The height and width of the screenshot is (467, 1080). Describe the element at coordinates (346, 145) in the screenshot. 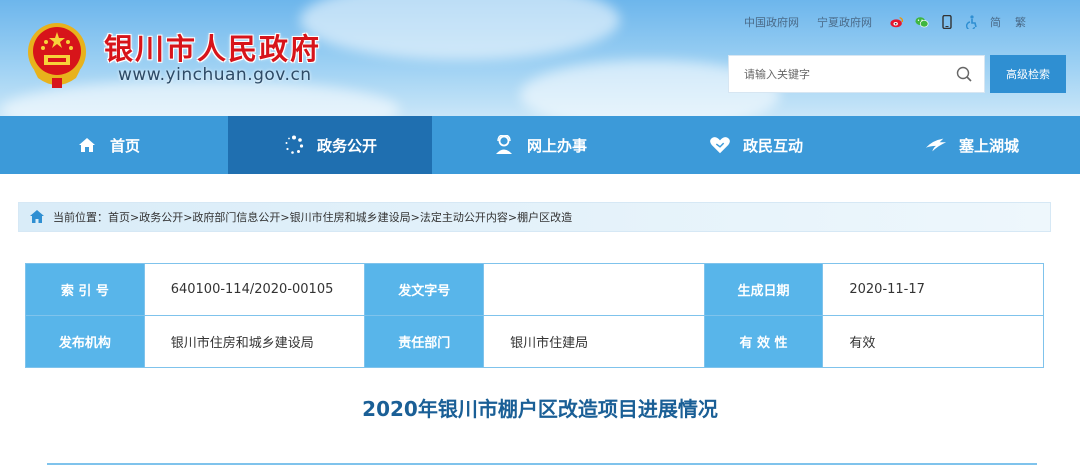

I see `nav-item-label: 政务公开` at that location.